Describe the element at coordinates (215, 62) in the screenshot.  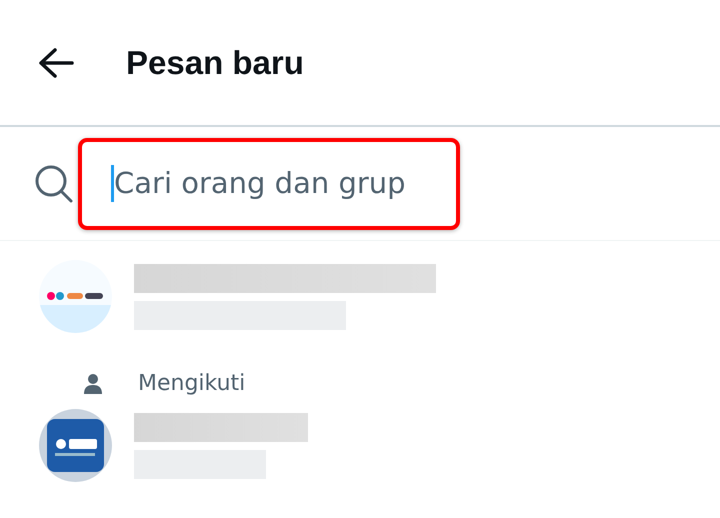
I see `page-title: Pesan baru` at that location.